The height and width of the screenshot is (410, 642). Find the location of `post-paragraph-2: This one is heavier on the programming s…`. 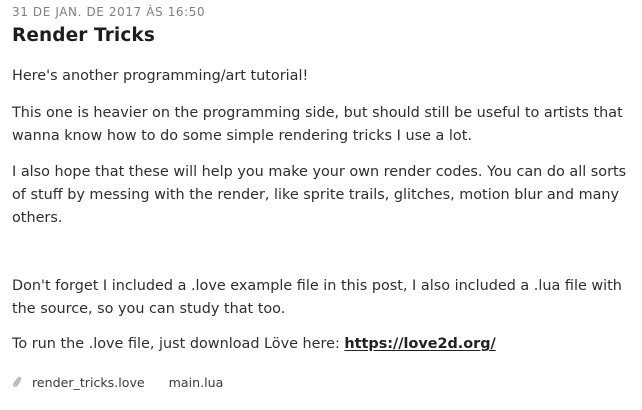

post-paragraph-2: This one is heavier on the programming s… is located at coordinates (317, 124).